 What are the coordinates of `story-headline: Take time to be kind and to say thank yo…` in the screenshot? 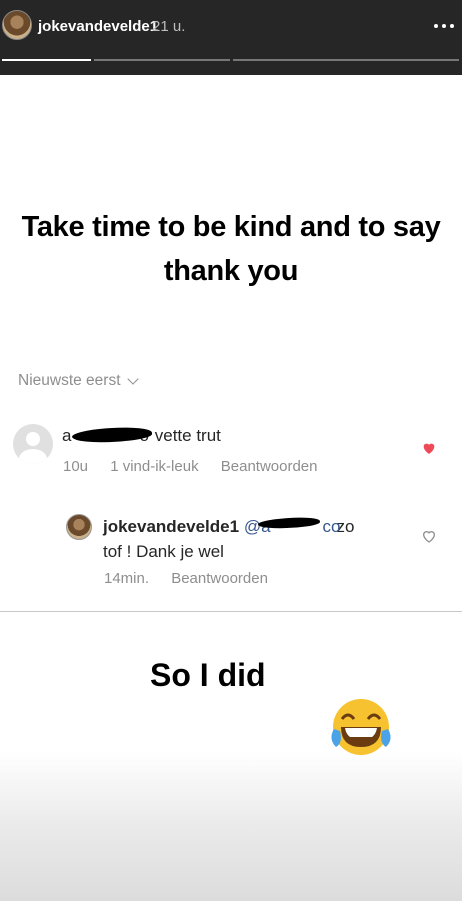 It's located at (231, 249).